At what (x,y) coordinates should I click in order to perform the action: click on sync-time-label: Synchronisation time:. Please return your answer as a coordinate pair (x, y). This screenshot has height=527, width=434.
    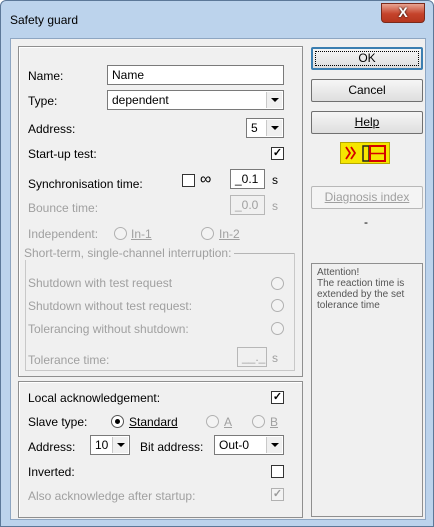
    Looking at the image, I should click on (85, 184).